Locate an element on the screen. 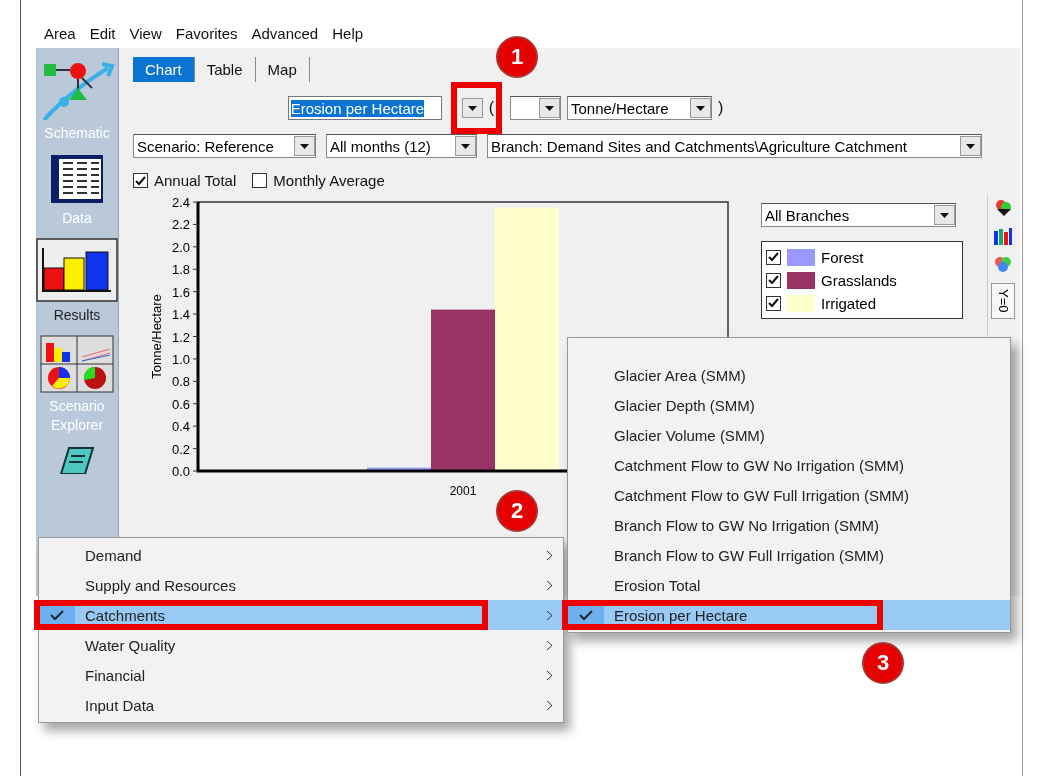  legend-label: Grasslands is located at coordinates (859, 280).